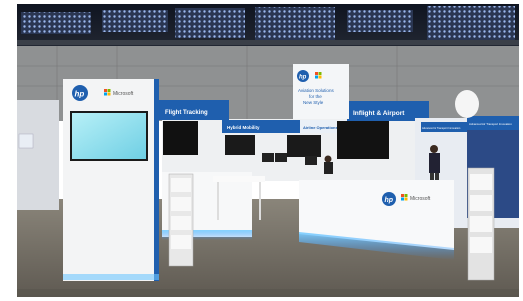 This screenshot has height=301, width=523. I want to click on back-monitor-center-left, so click(240, 145).